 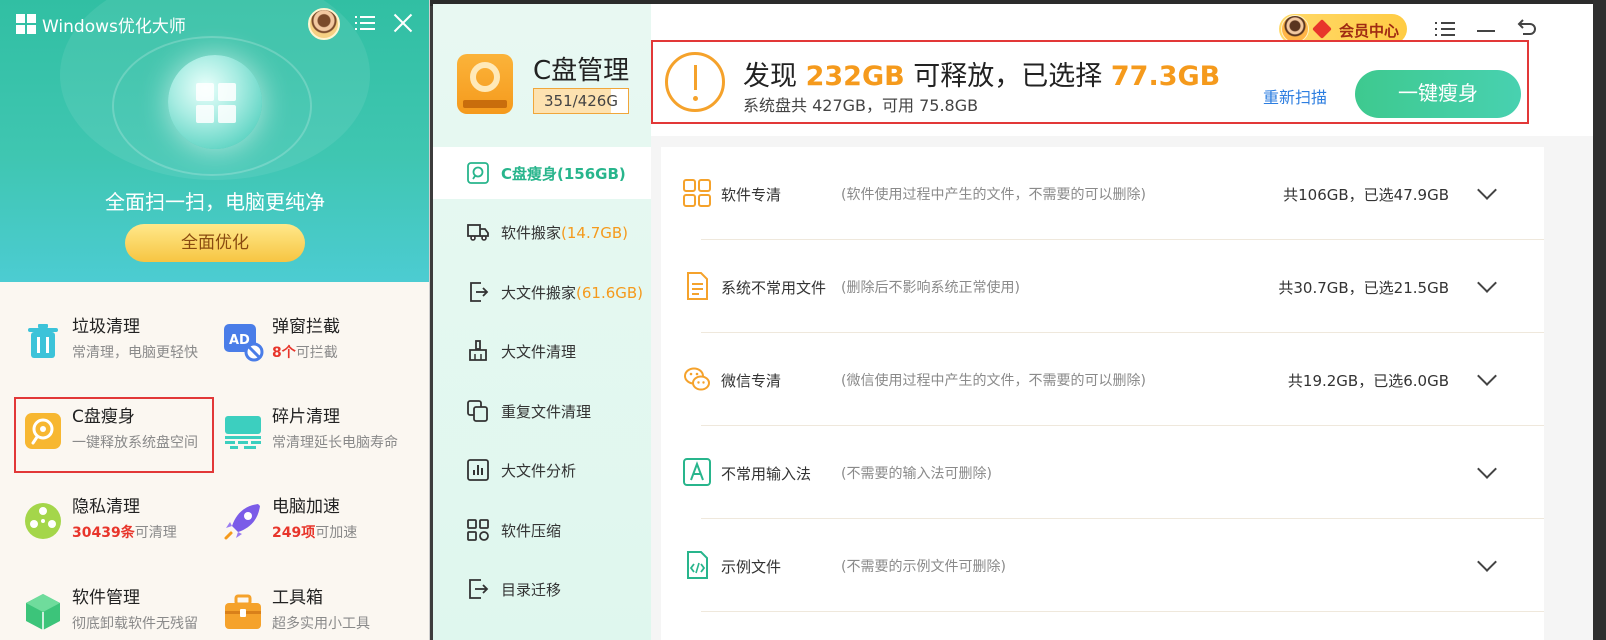 What do you see at coordinates (539, 471) in the screenshot?
I see `nav-label: 大文件分析` at bounding box center [539, 471].